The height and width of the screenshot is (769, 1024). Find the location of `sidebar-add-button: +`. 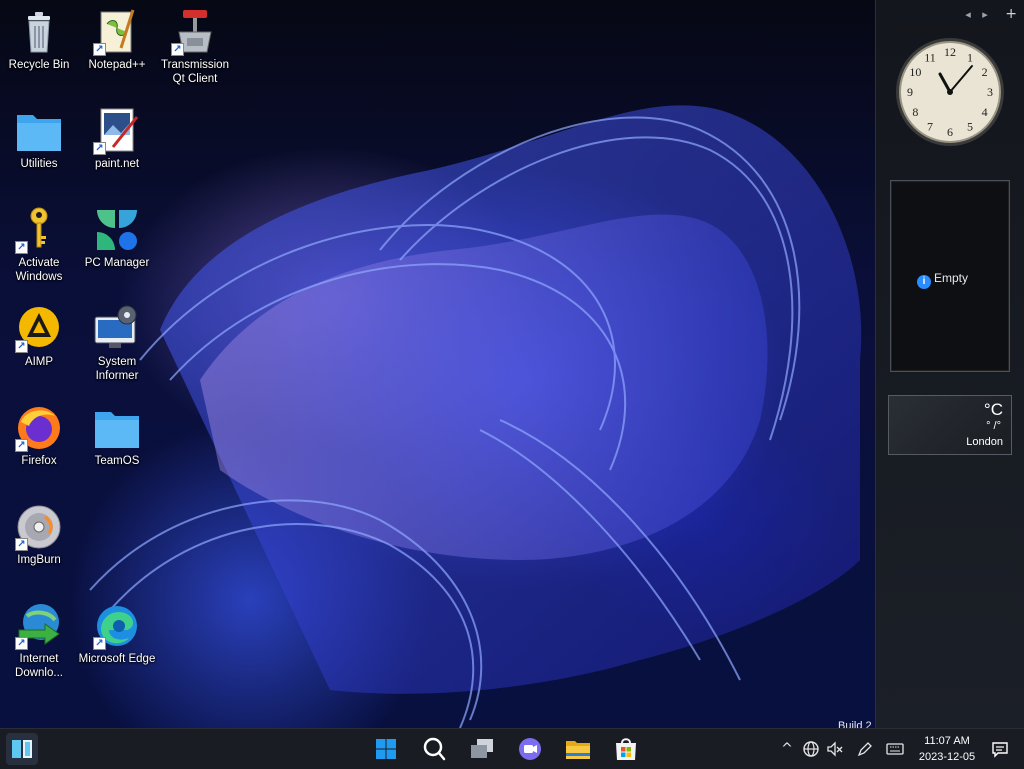

sidebar-add-button: + is located at coordinates (1011, 14).